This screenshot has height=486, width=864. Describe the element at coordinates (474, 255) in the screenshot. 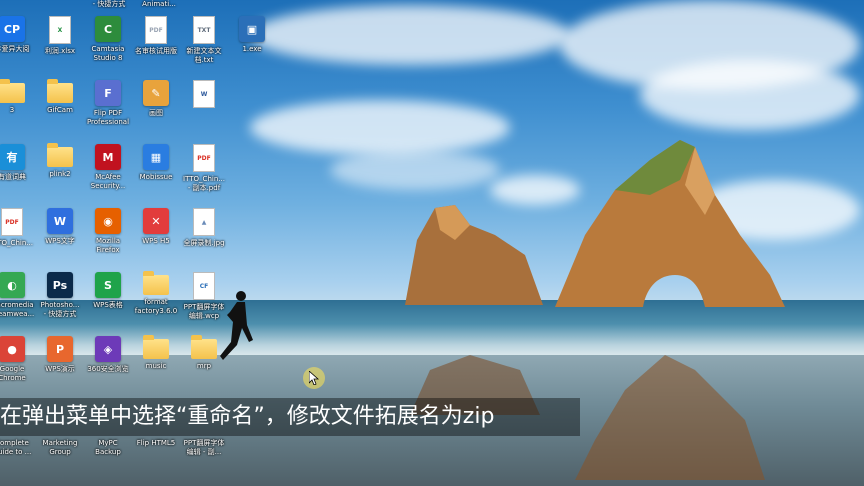

I see `rock-arch-small` at that location.